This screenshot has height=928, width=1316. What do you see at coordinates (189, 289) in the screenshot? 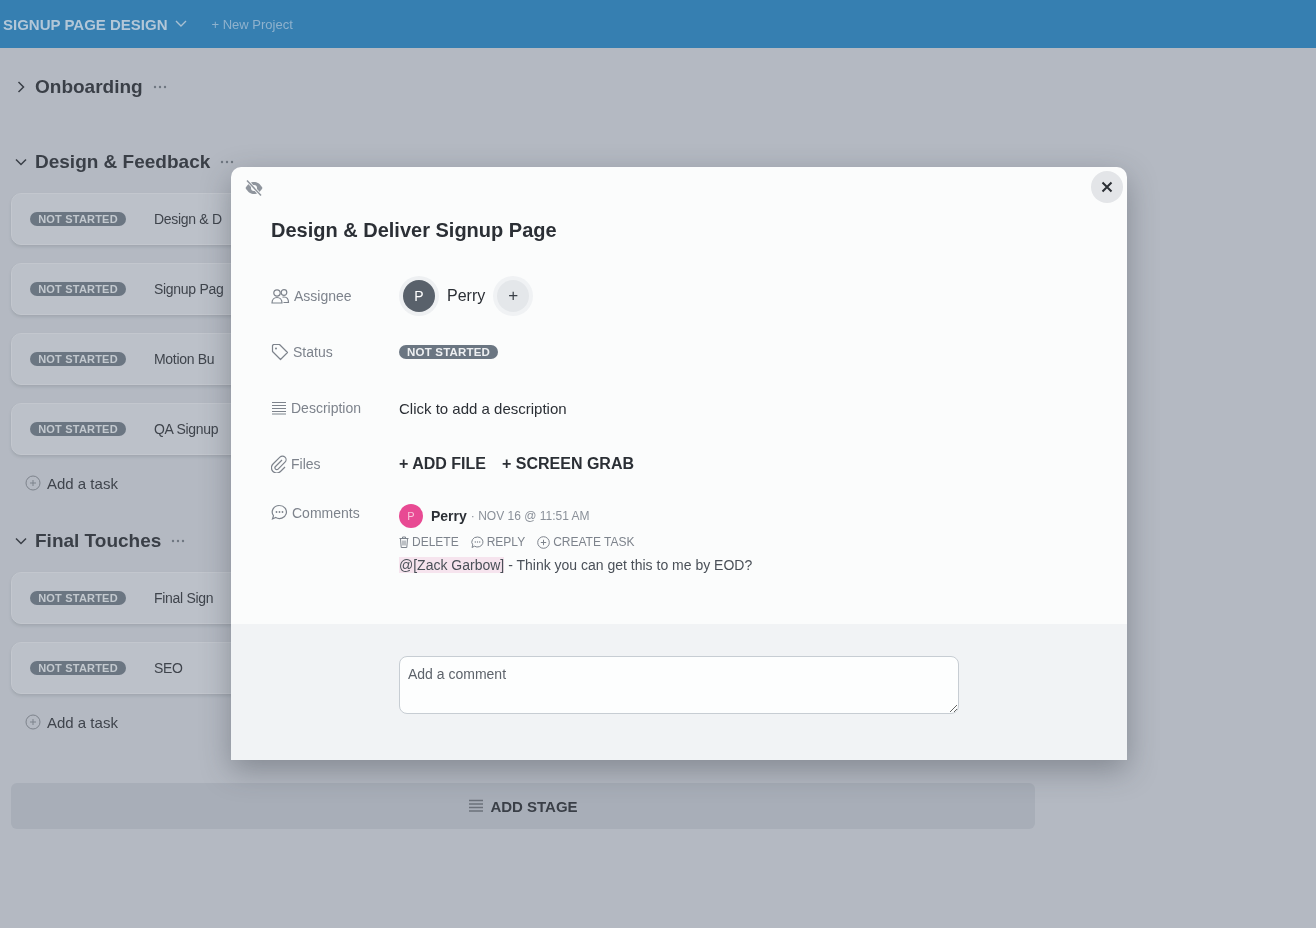
I see `task-title: Signup Pag` at bounding box center [189, 289].